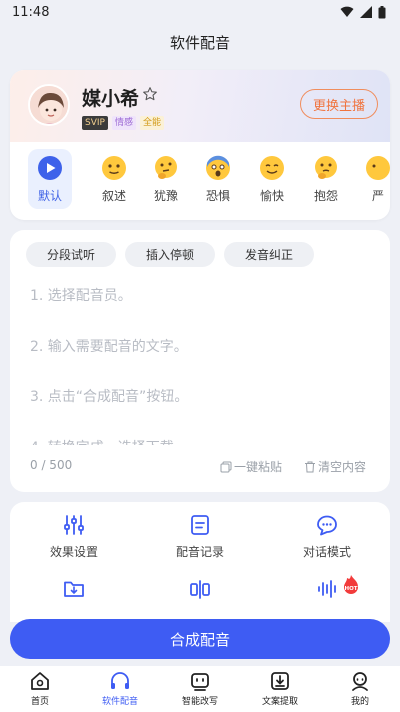 This screenshot has height=712, width=400. I want to click on emotion-label: 抱怨, so click(325, 196).